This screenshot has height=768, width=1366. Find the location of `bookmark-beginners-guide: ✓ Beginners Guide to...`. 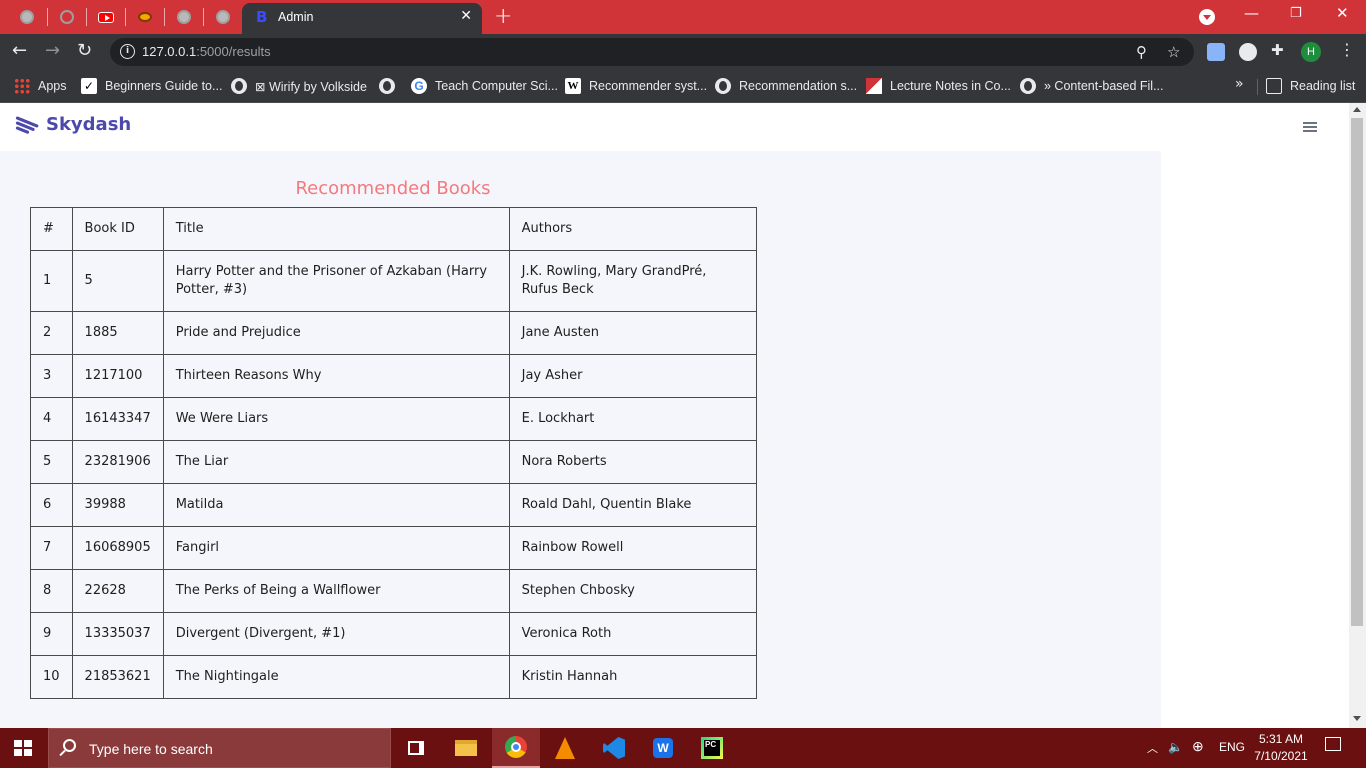

bookmark-beginners-guide: ✓ Beginners Guide to... is located at coordinates (151, 86).